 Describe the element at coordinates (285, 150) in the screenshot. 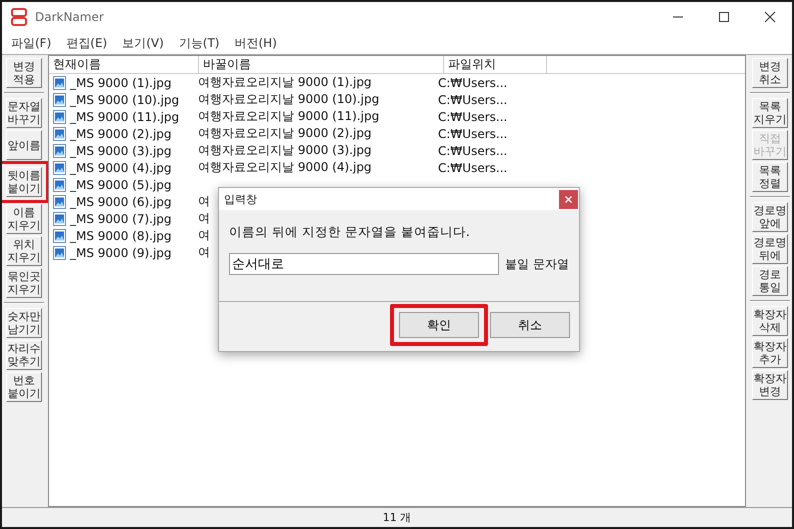

I see `table-cell: 여행자료오리지날 9000 (3).jpg` at that location.